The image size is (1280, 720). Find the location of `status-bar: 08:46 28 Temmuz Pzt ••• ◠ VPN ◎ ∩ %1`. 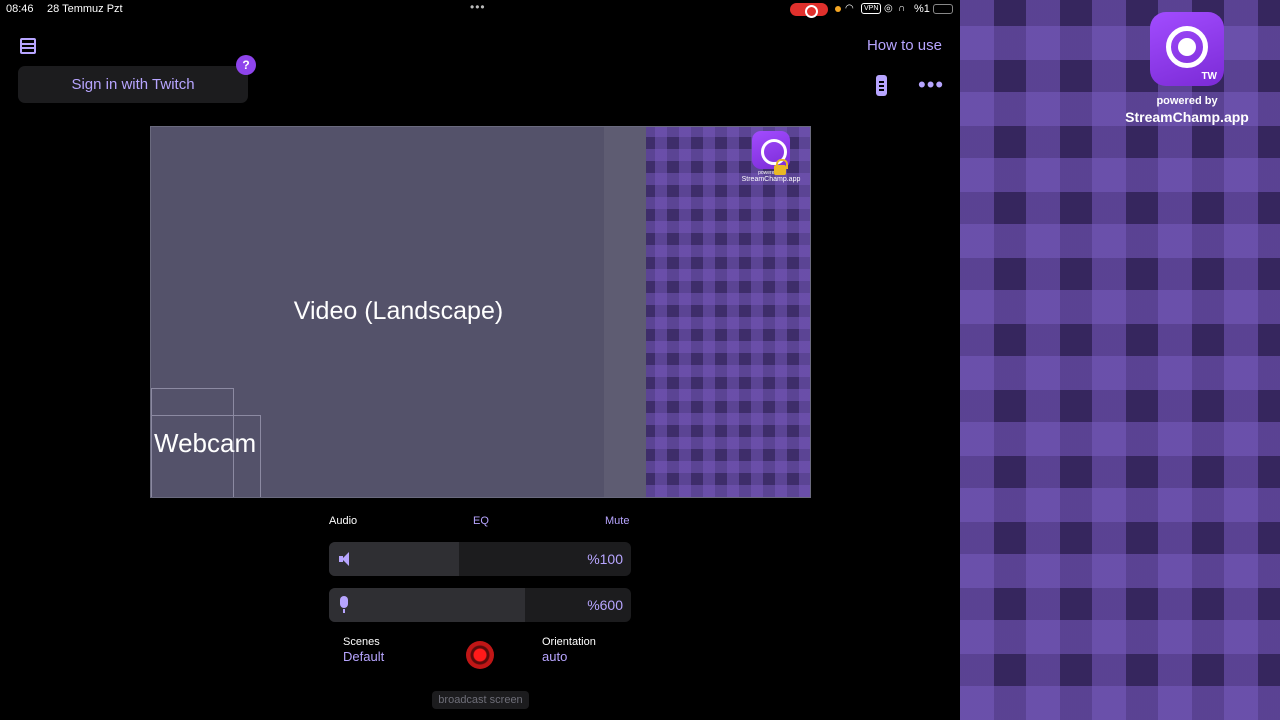

status-bar: 08:46 28 Temmuz Pzt ••• ◠ VPN ◎ ∩ %1 is located at coordinates (480, 9).